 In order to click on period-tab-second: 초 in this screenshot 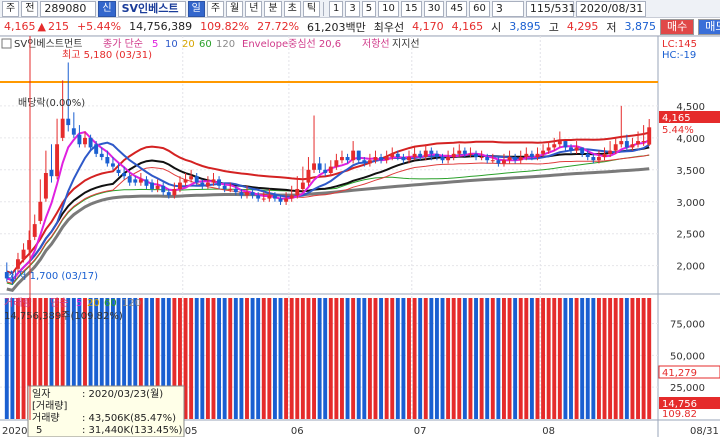, I will do `click(292, 8)`.